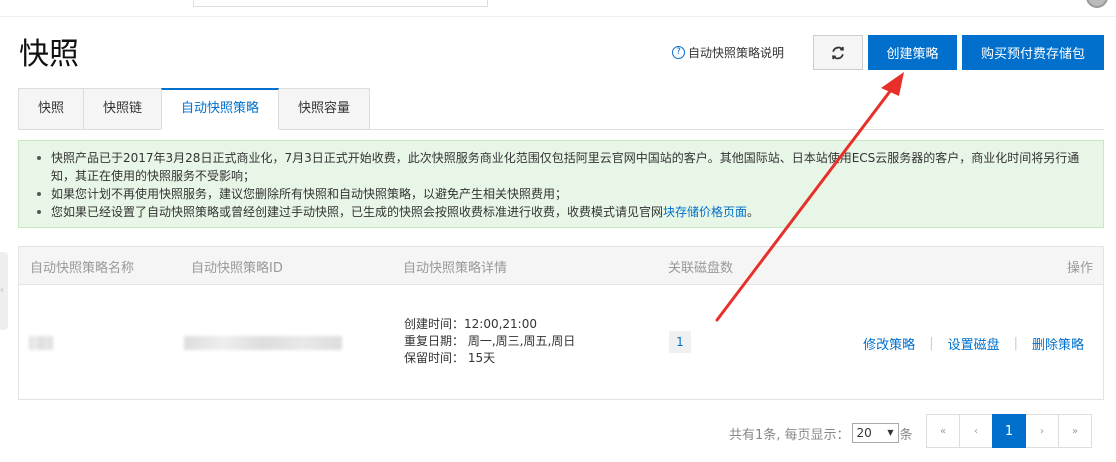  I want to click on col-header-ops: 操作, so click(1079, 268).